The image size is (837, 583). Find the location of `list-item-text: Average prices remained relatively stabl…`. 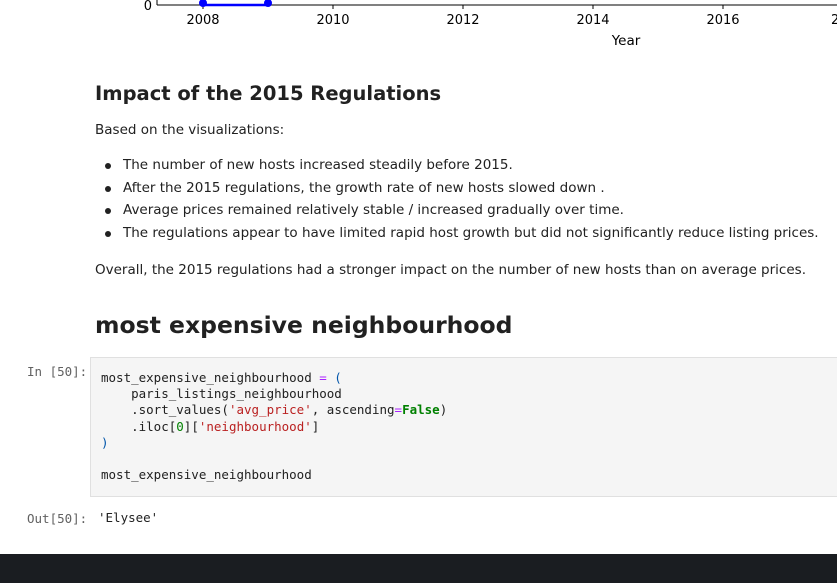

list-item-text: Average prices remained relatively stabl… is located at coordinates (373, 210).